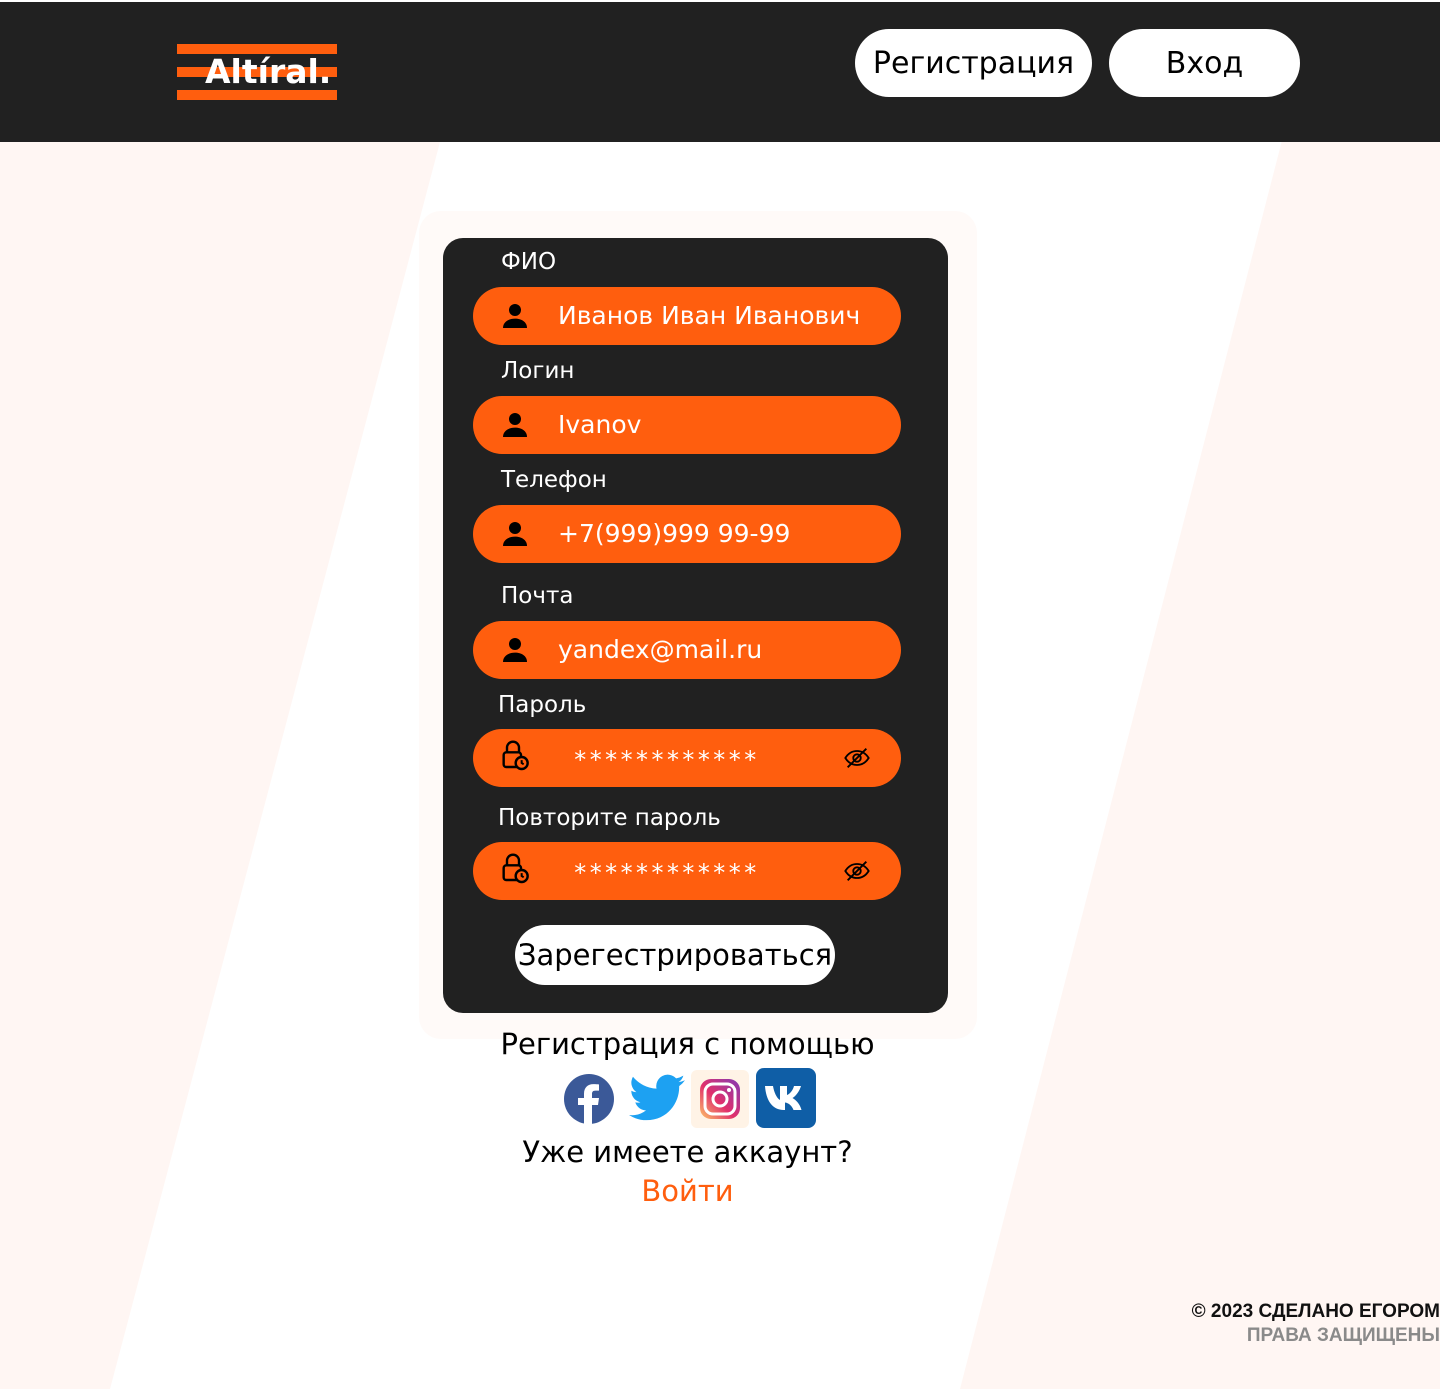 Image resolution: width=1440 pixels, height=1389 pixels. I want to click on signin-link: Войти, so click(687, 1191).